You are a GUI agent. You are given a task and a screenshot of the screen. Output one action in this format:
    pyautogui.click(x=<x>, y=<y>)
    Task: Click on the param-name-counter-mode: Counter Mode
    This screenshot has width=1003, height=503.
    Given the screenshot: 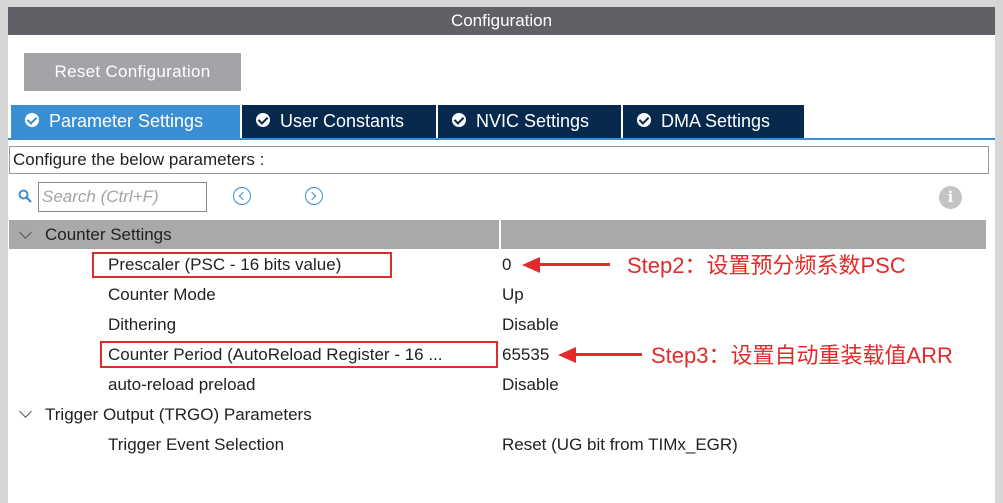 What is the action you would take?
    pyautogui.click(x=162, y=294)
    